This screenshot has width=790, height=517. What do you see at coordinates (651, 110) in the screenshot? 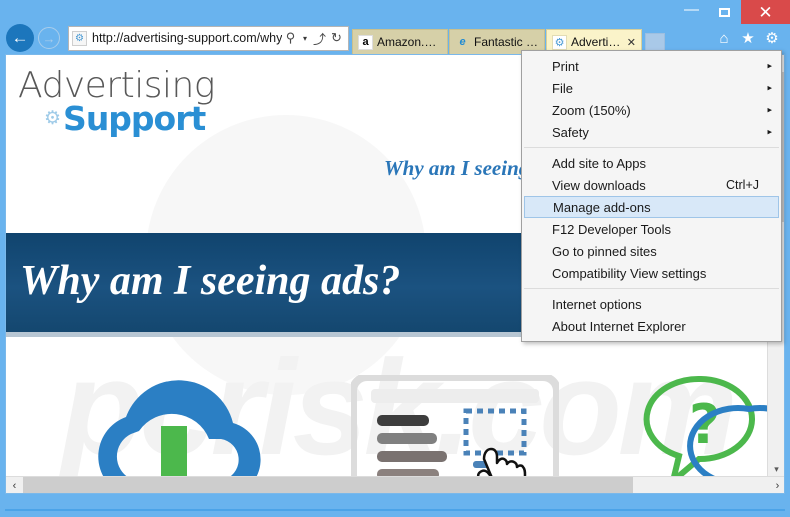
I see `menu-item-zoom-150: Zoom (150%) ▸` at bounding box center [651, 110].